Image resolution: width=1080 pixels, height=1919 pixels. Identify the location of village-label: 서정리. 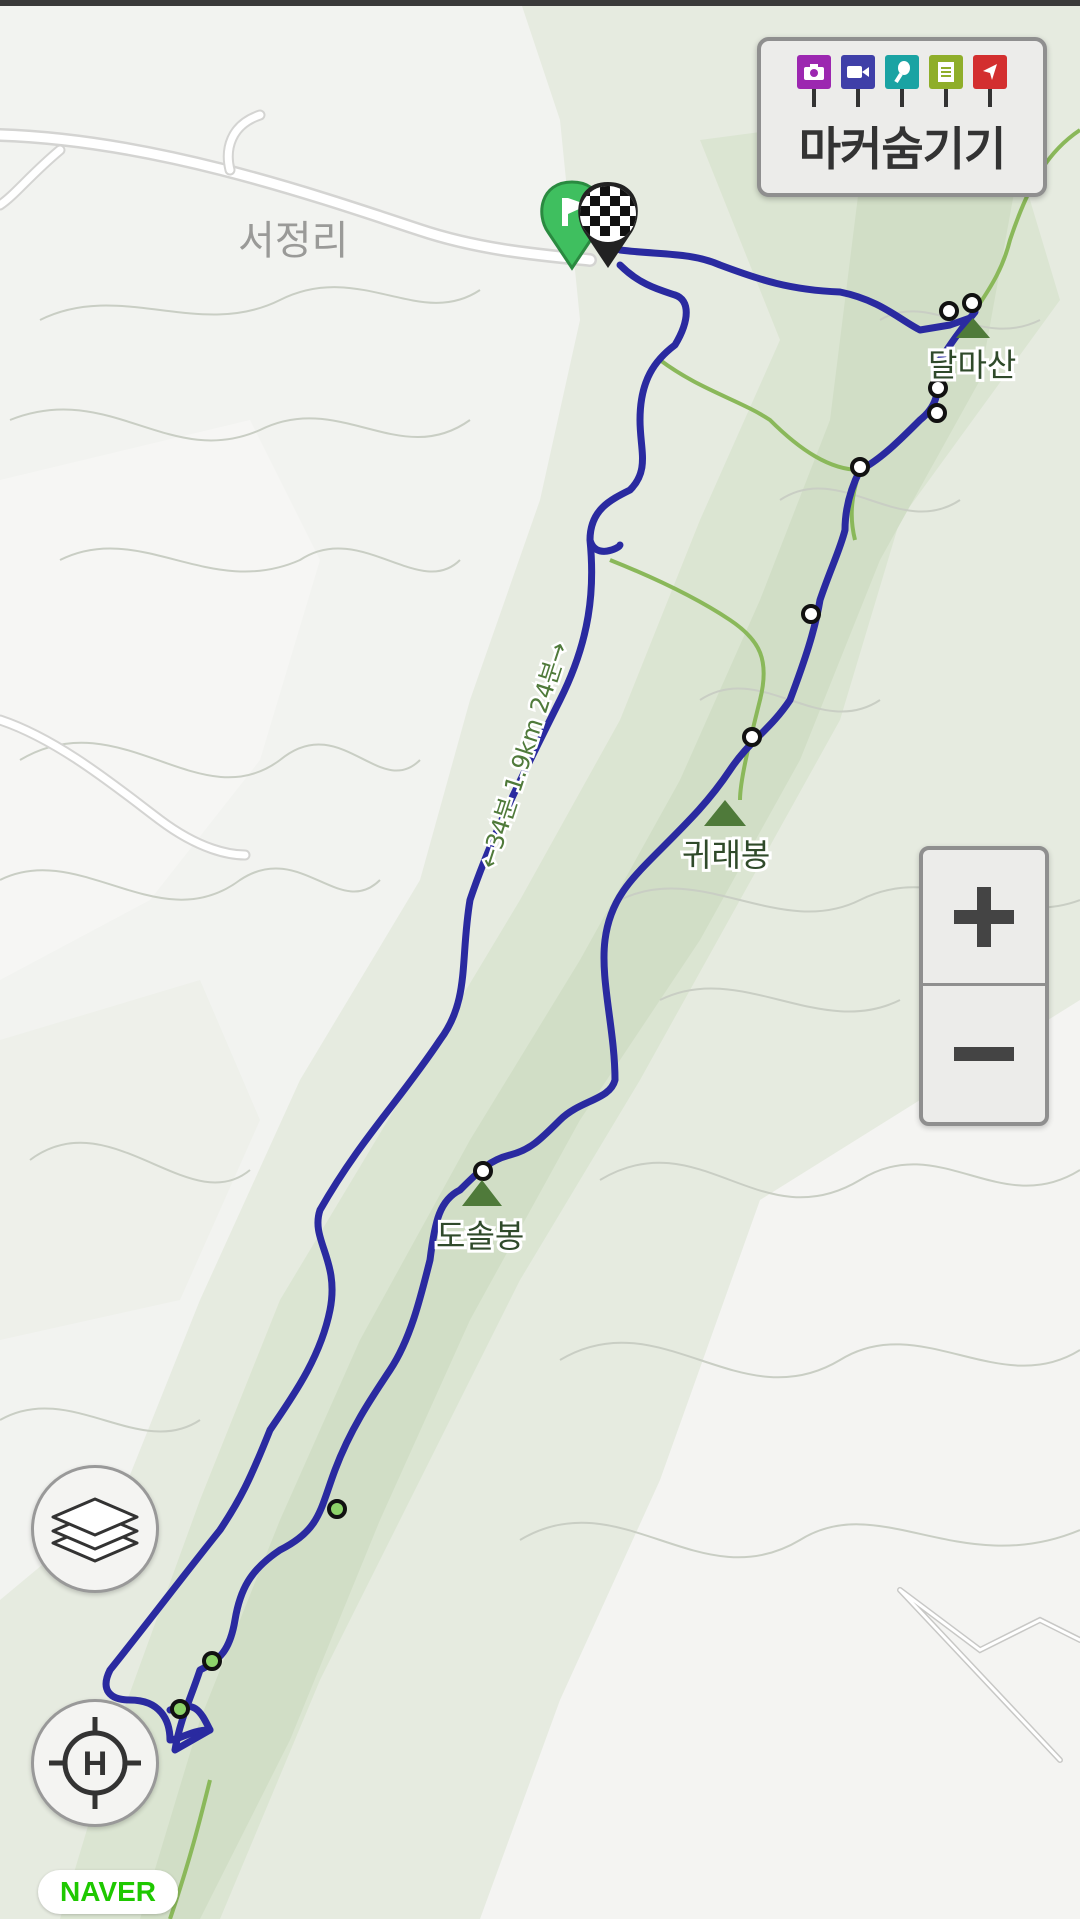
(293, 241).